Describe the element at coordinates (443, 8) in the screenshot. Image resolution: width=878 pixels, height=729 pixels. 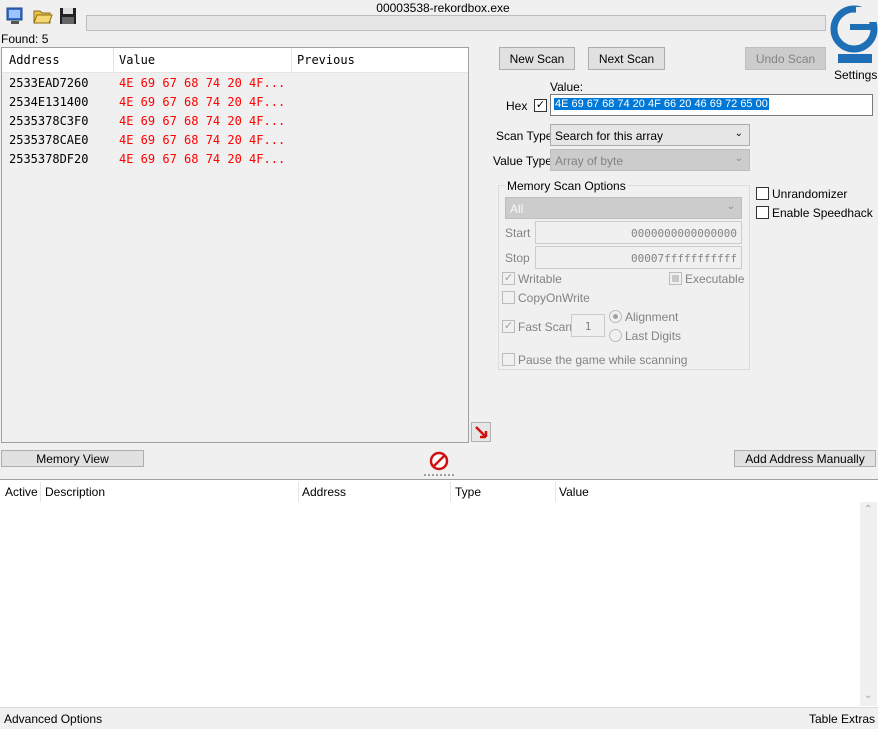
I see `window-title: 00003538-rekordbox.exe` at that location.